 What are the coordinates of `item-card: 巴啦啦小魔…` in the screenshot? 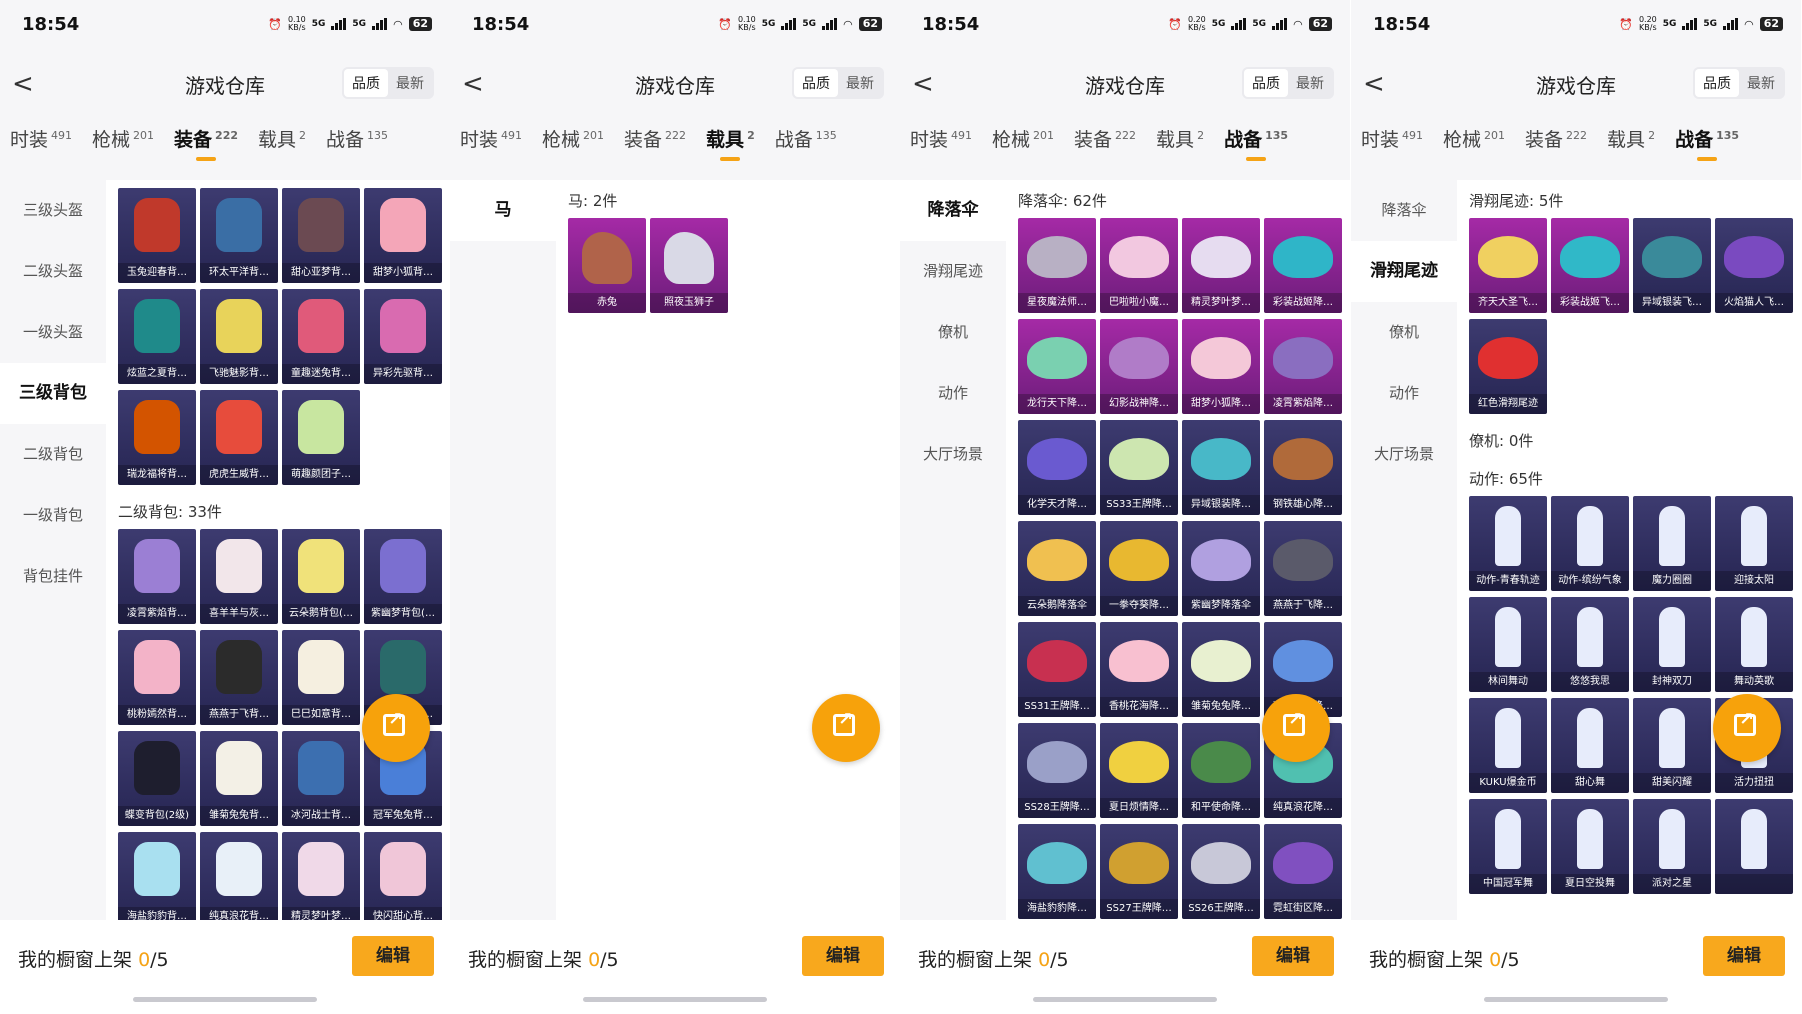 It's located at (1139, 265).